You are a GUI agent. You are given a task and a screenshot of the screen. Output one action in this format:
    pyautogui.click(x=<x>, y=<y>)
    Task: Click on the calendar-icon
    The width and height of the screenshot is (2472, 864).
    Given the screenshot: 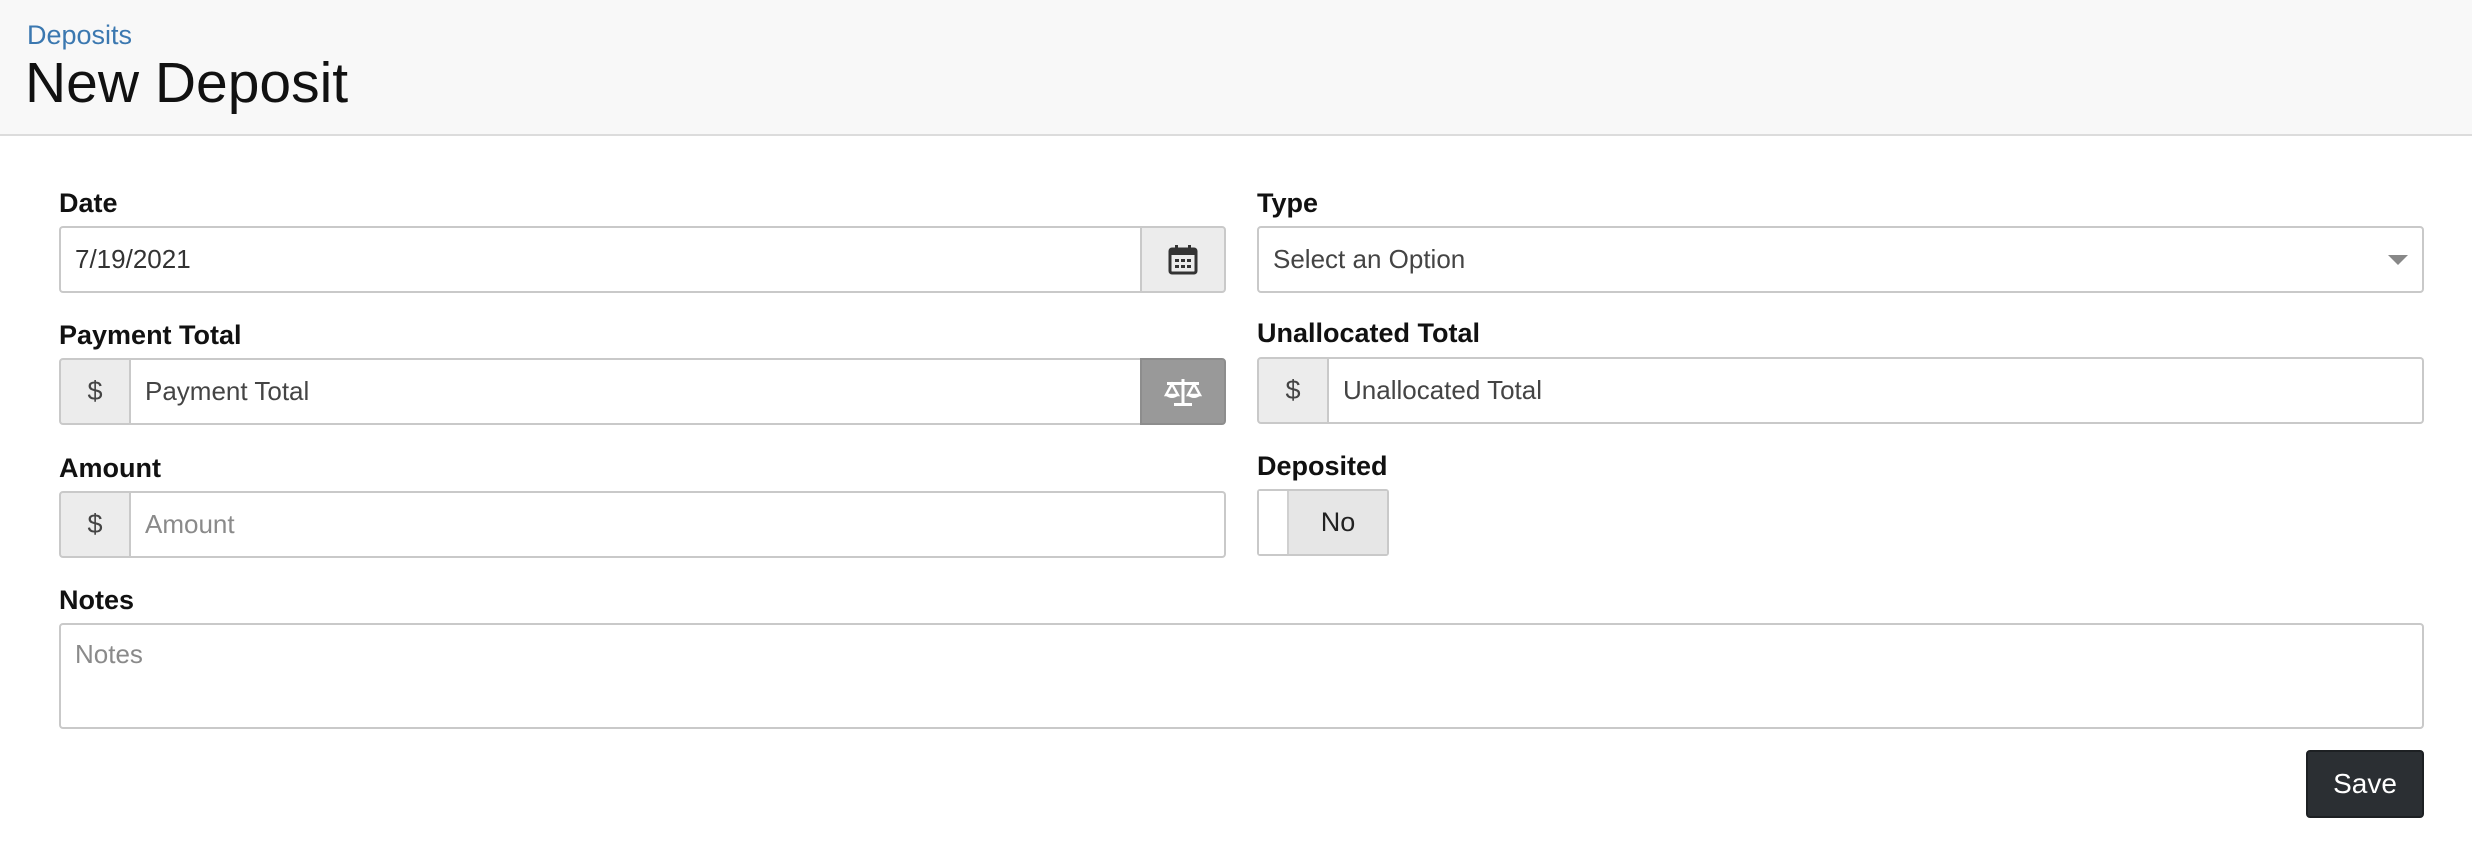 What is the action you would take?
    pyautogui.click(x=1183, y=259)
    